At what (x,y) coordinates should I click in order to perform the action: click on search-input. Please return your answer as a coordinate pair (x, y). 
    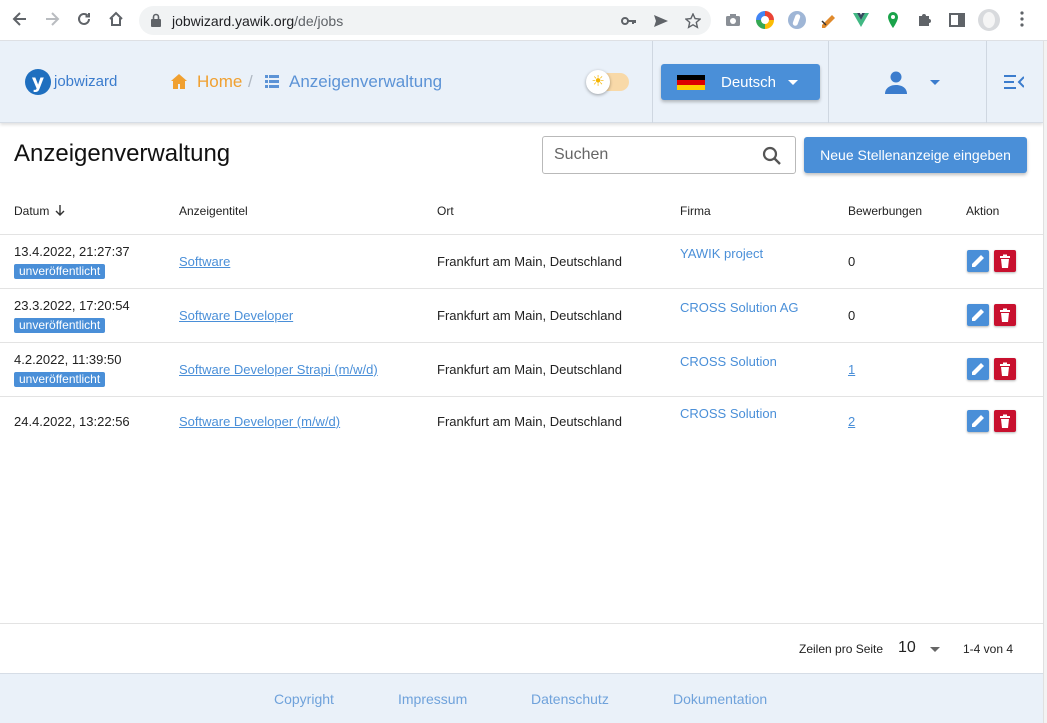
    Looking at the image, I should click on (654, 155).